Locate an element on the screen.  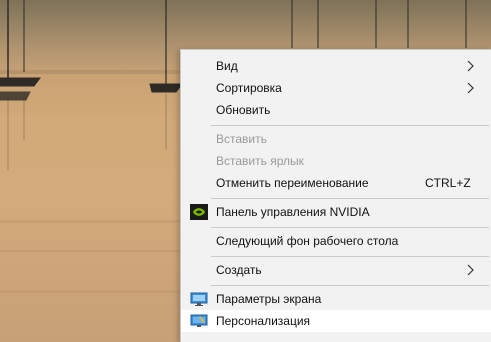
nvidia-icon is located at coordinates (199, 212).